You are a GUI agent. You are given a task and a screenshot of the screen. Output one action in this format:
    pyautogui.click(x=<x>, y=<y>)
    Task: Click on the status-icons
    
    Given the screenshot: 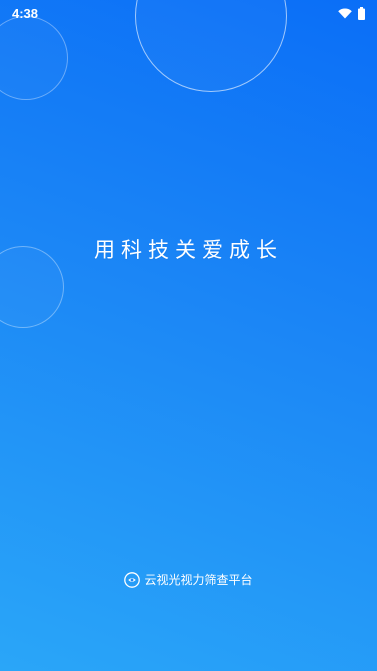 What is the action you would take?
    pyautogui.click(x=351, y=13)
    